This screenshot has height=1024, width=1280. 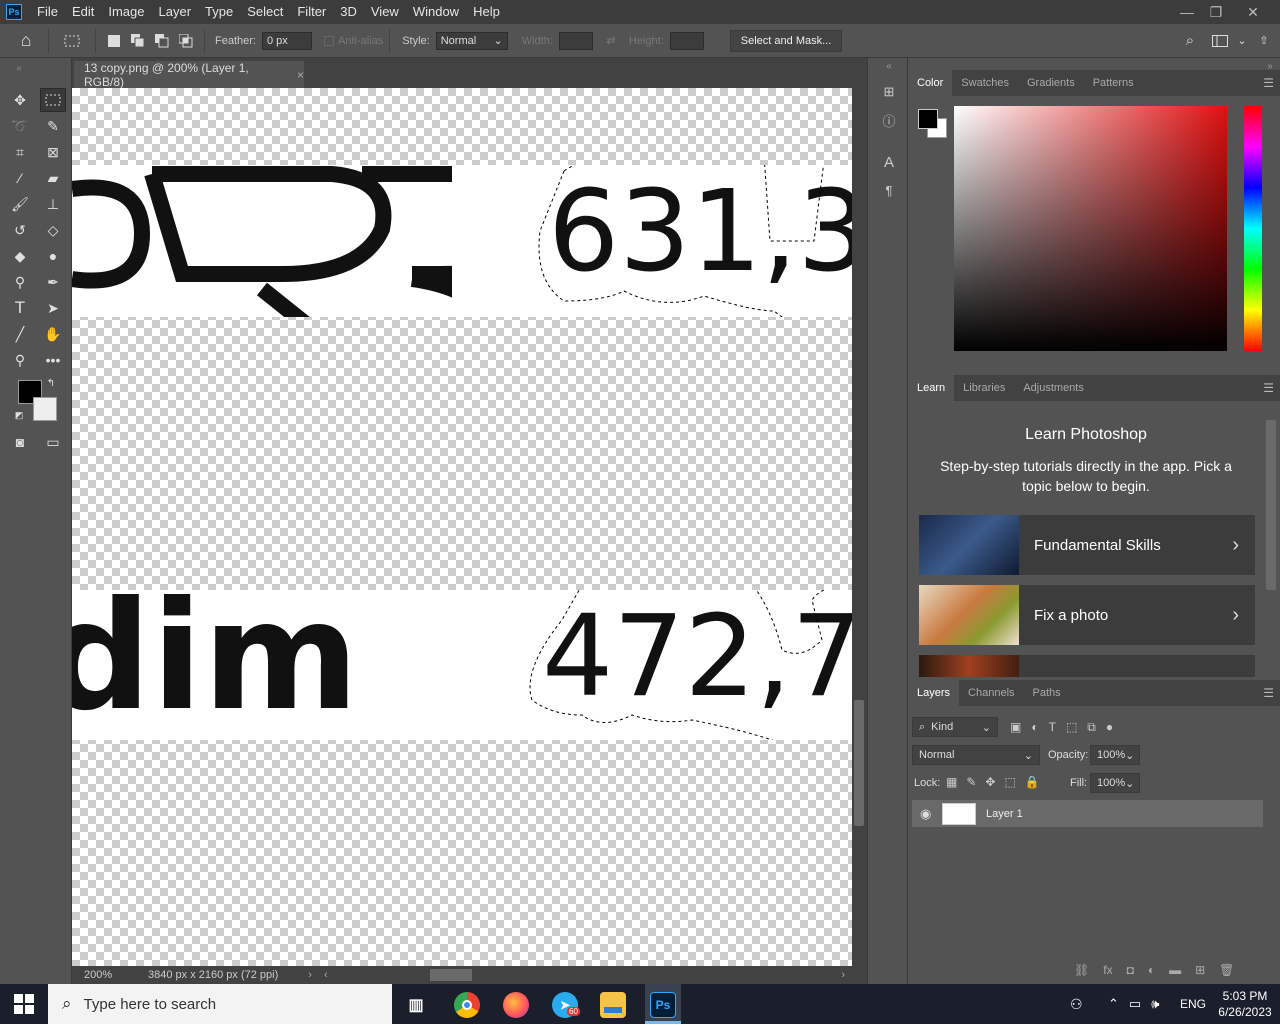 I want to click on history-icon: ⊞, so click(x=889, y=92).